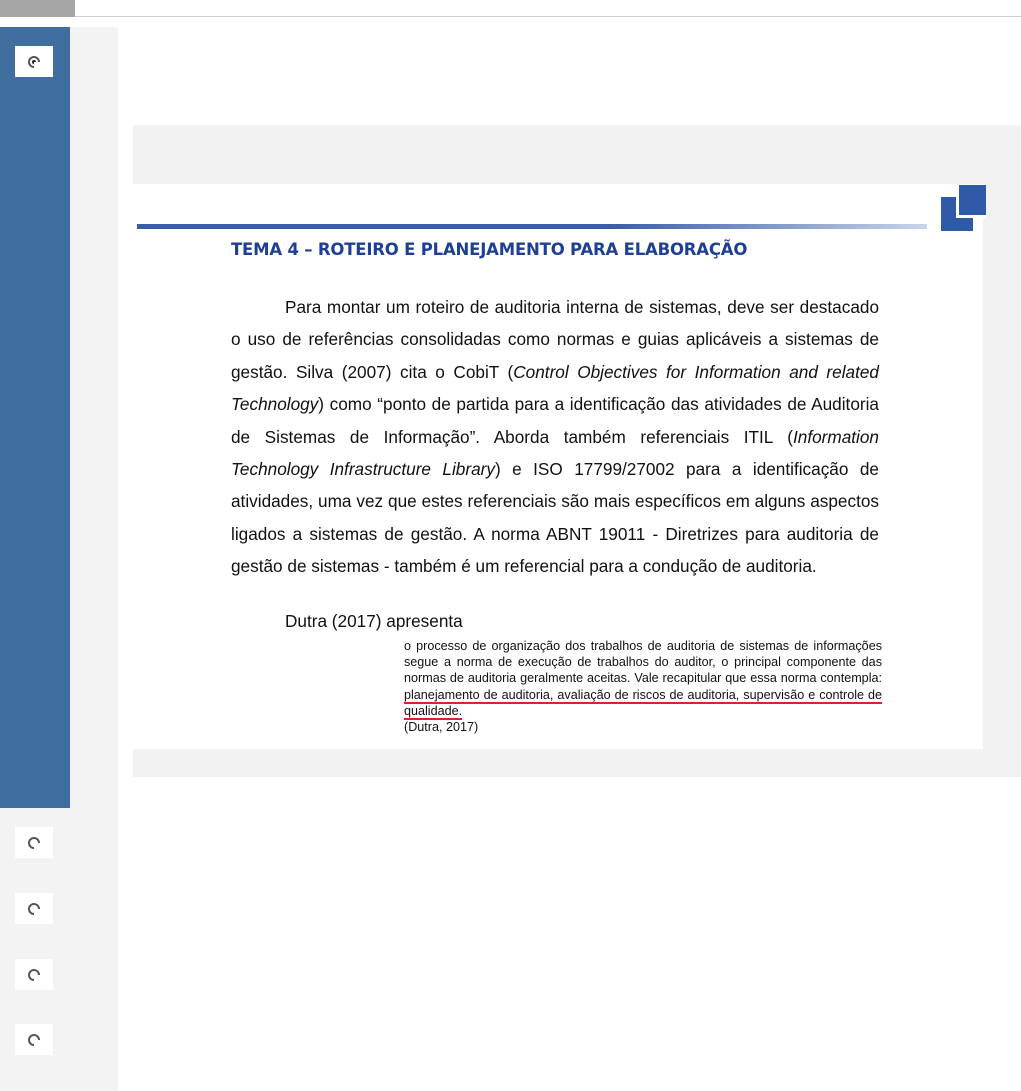  I want to click on radio-selected-icon, so click(34, 61).